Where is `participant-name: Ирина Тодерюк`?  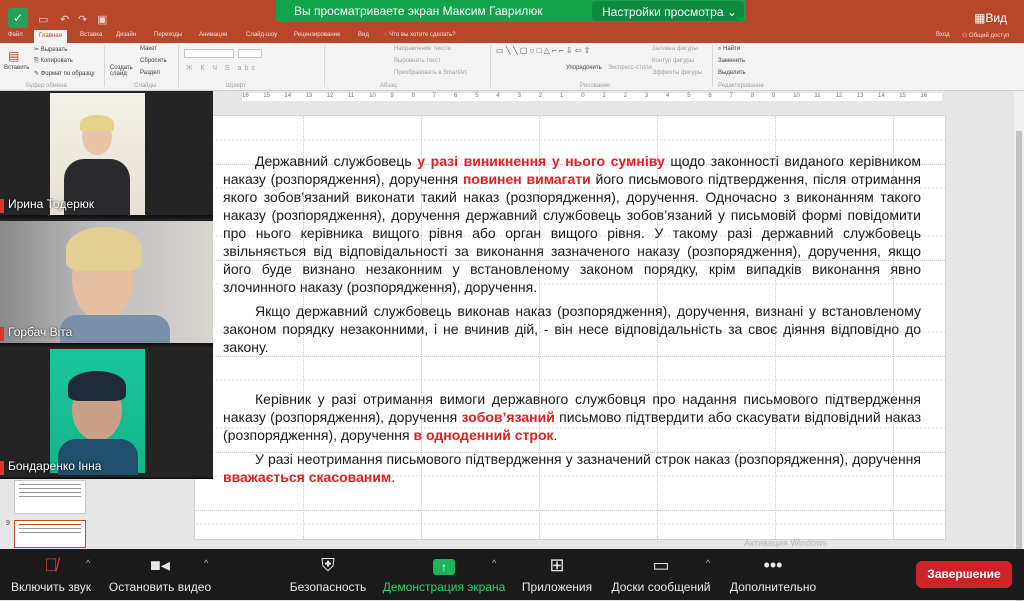
participant-name: Ирина Тодерюк is located at coordinates (51, 204).